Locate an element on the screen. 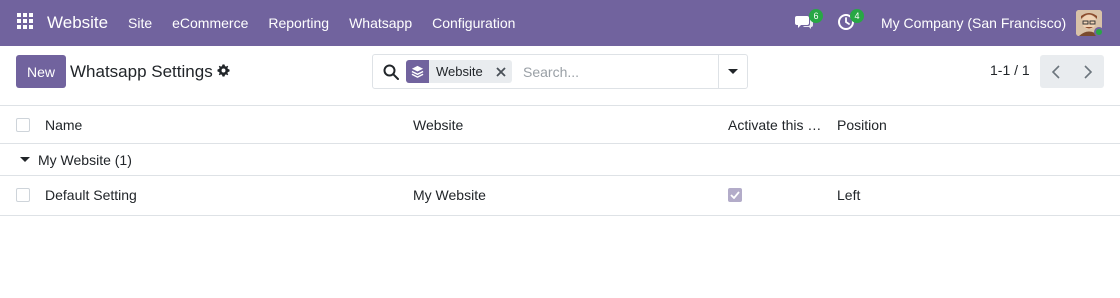 The height and width of the screenshot is (298, 1120). remove-facet-icon is located at coordinates (501, 71).